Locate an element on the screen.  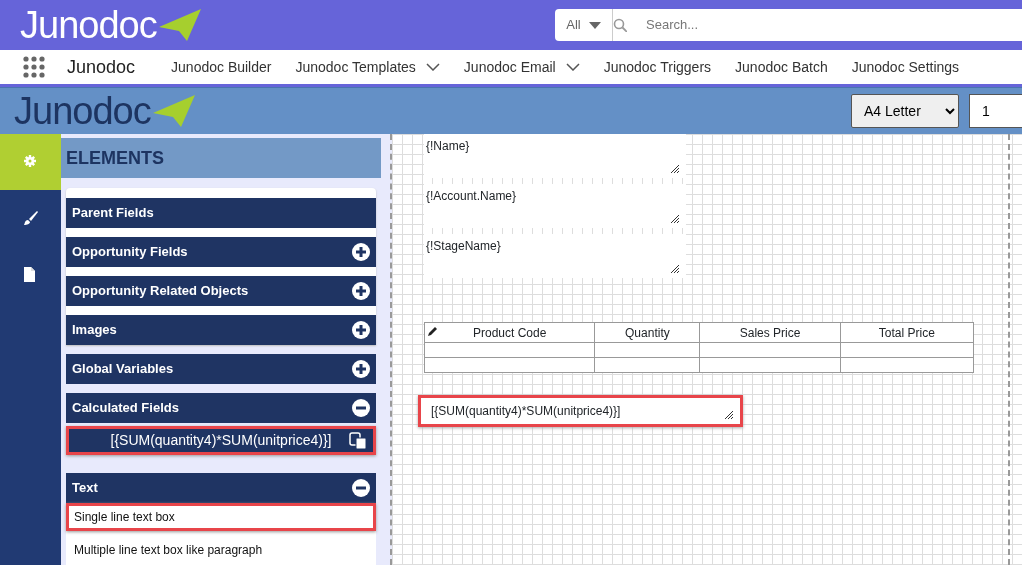
nav-tab: Junodoc Triggers is located at coordinates (657, 67).